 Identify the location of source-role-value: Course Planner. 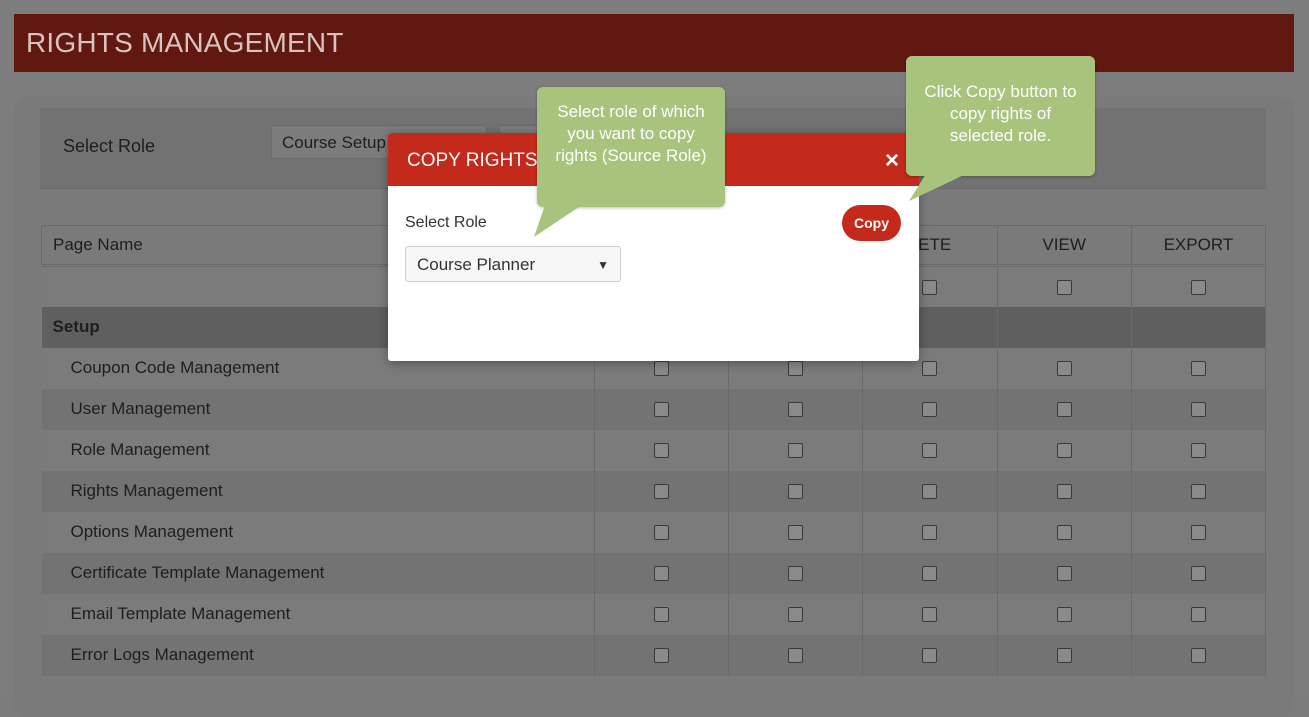
(476, 264).